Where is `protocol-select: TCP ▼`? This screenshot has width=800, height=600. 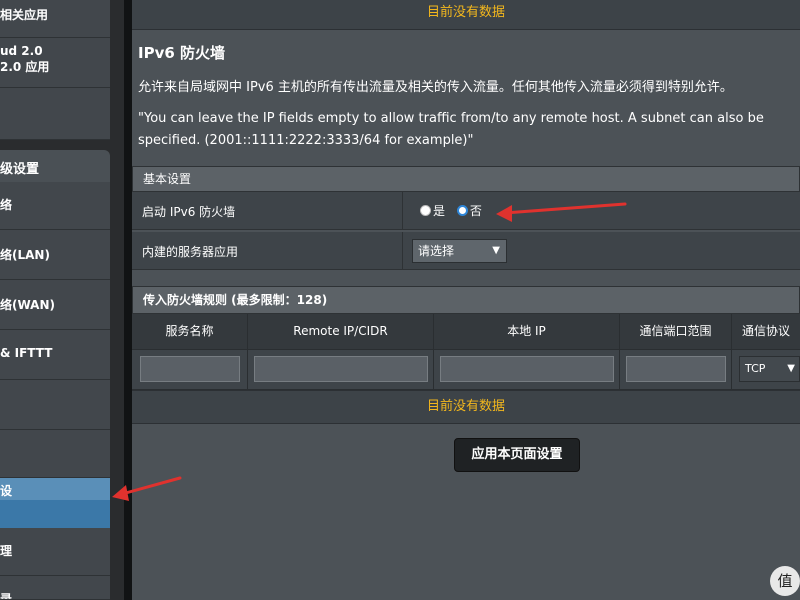 protocol-select: TCP ▼ is located at coordinates (769, 369).